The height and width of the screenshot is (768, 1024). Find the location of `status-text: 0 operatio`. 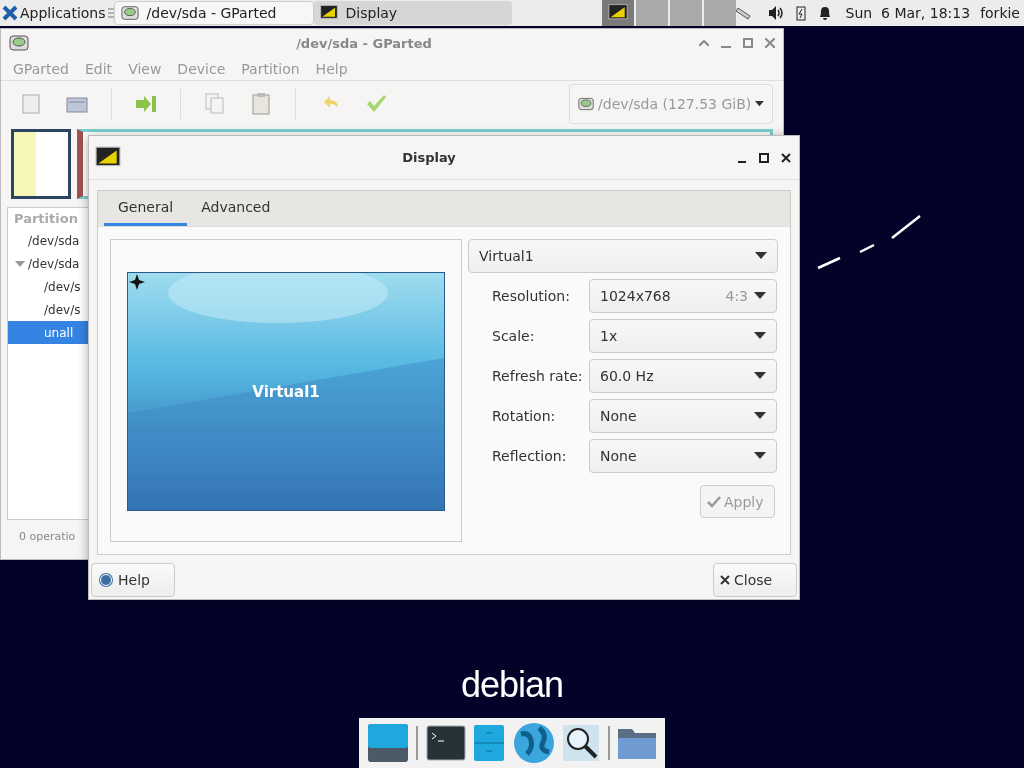

status-text: 0 operatio is located at coordinates (47, 537).